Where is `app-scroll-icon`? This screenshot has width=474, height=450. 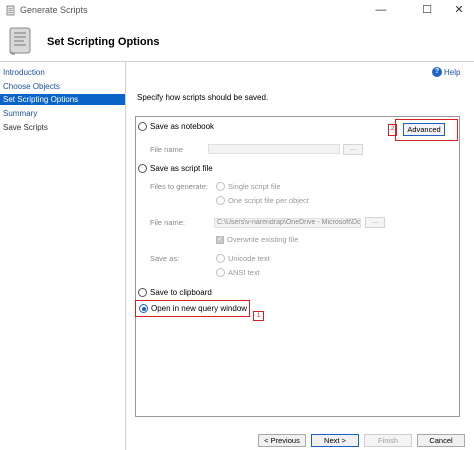
app-scroll-icon is located at coordinates (10, 10).